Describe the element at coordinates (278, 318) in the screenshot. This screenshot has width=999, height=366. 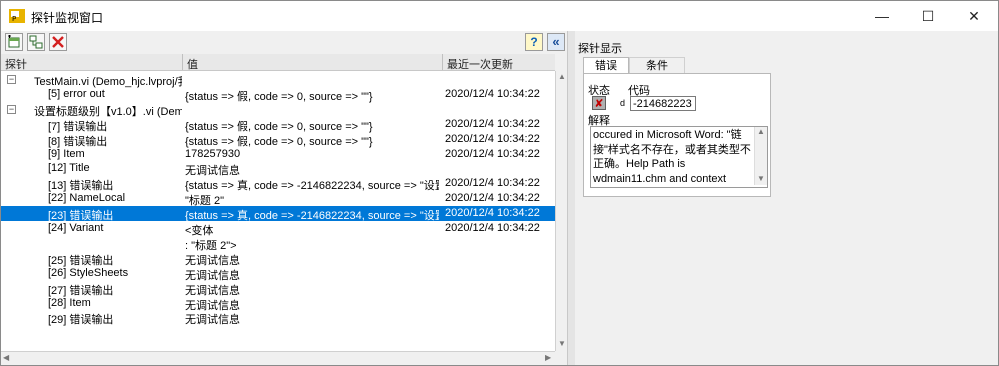
I see `tree-row: [29] 错误输出 无调试信息` at that location.